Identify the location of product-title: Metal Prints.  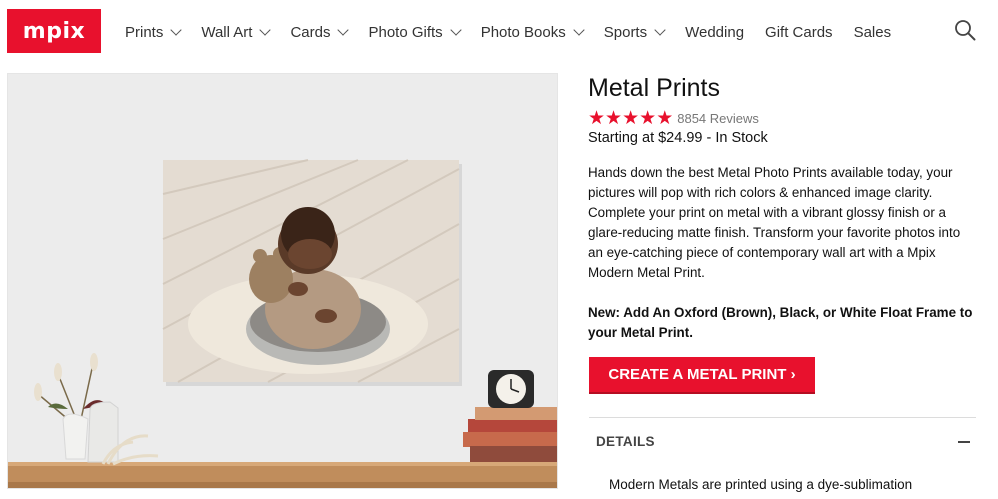
(654, 88).